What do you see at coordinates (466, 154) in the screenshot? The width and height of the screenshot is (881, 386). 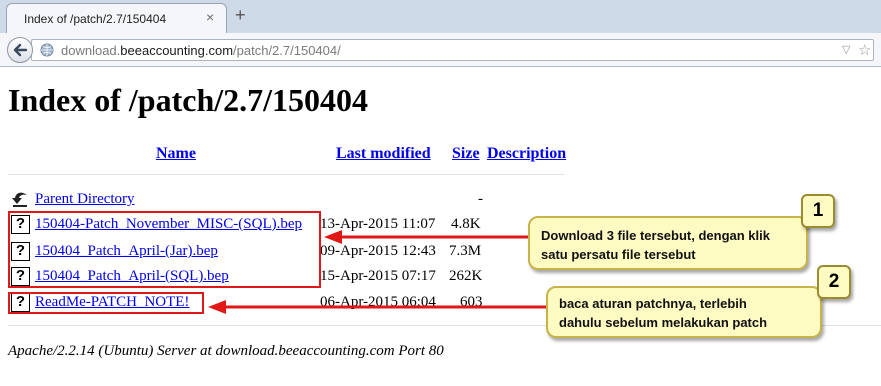 I see `column-header-size: Size` at bounding box center [466, 154].